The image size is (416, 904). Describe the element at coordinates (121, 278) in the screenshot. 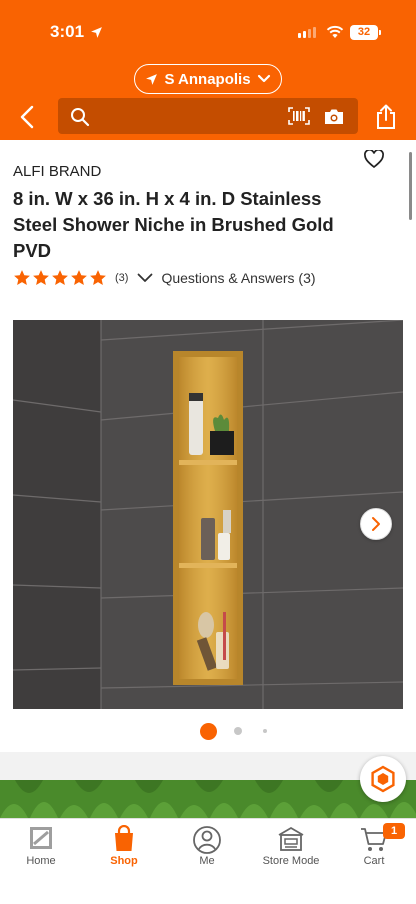

I see `rating-count: (3)` at that location.